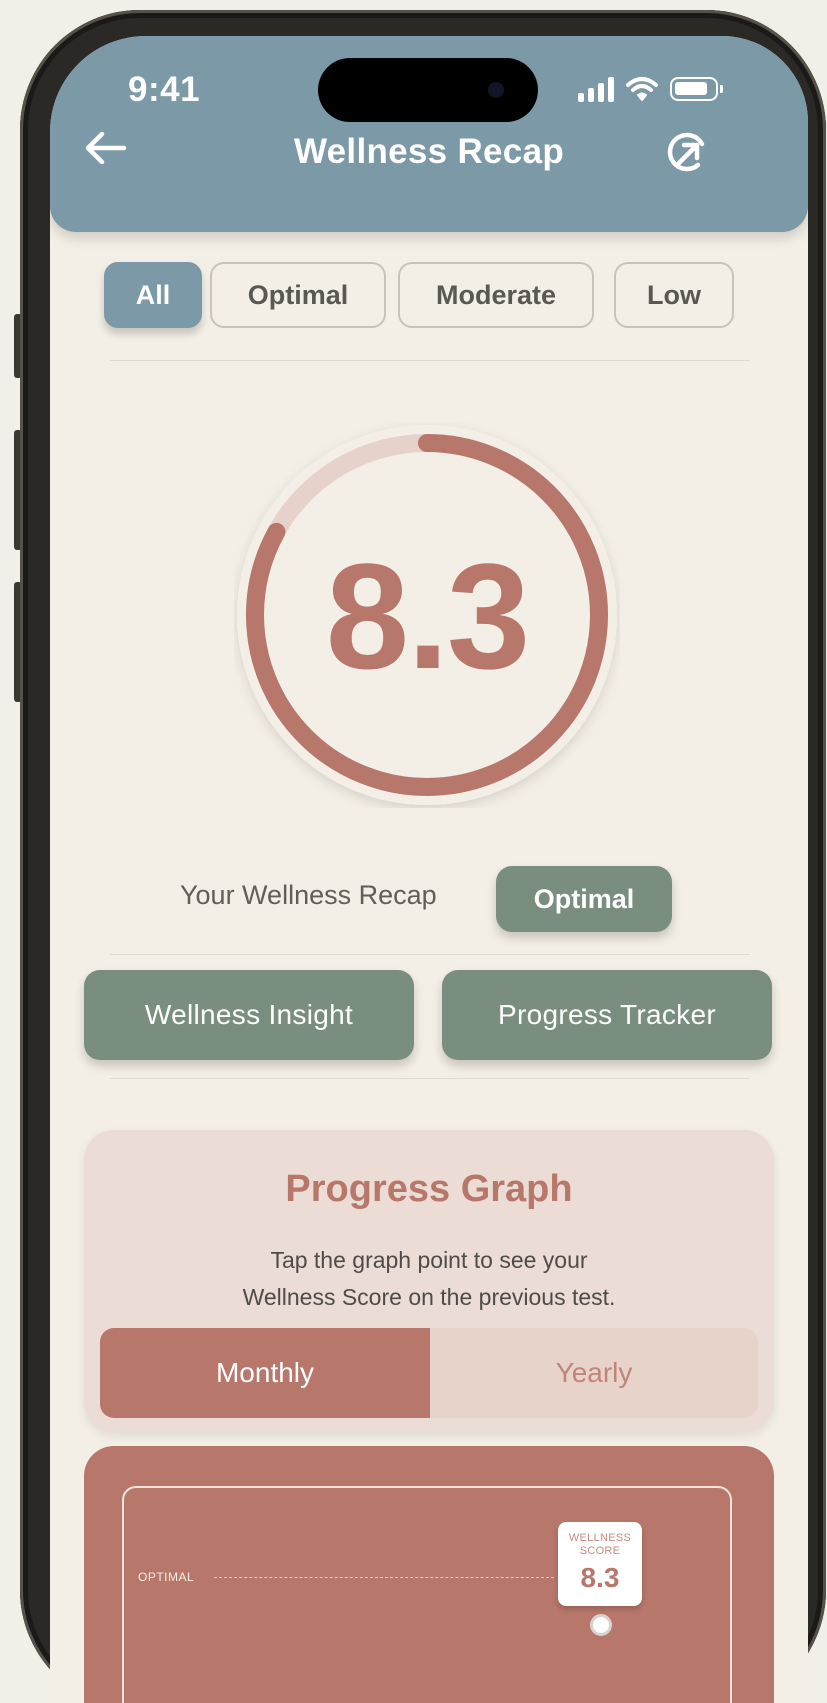 Image resolution: width=827 pixels, height=1703 pixels. What do you see at coordinates (429, 1260) in the screenshot?
I see `description-line: Tap the graph point to see your` at bounding box center [429, 1260].